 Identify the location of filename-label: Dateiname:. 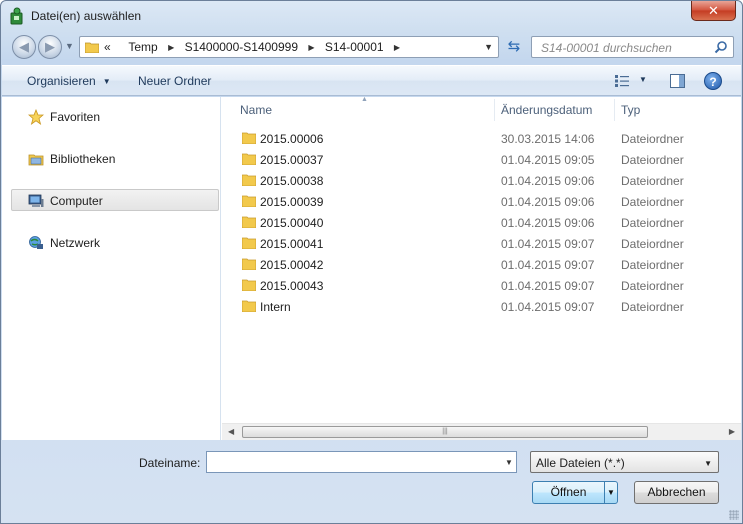
(170, 463).